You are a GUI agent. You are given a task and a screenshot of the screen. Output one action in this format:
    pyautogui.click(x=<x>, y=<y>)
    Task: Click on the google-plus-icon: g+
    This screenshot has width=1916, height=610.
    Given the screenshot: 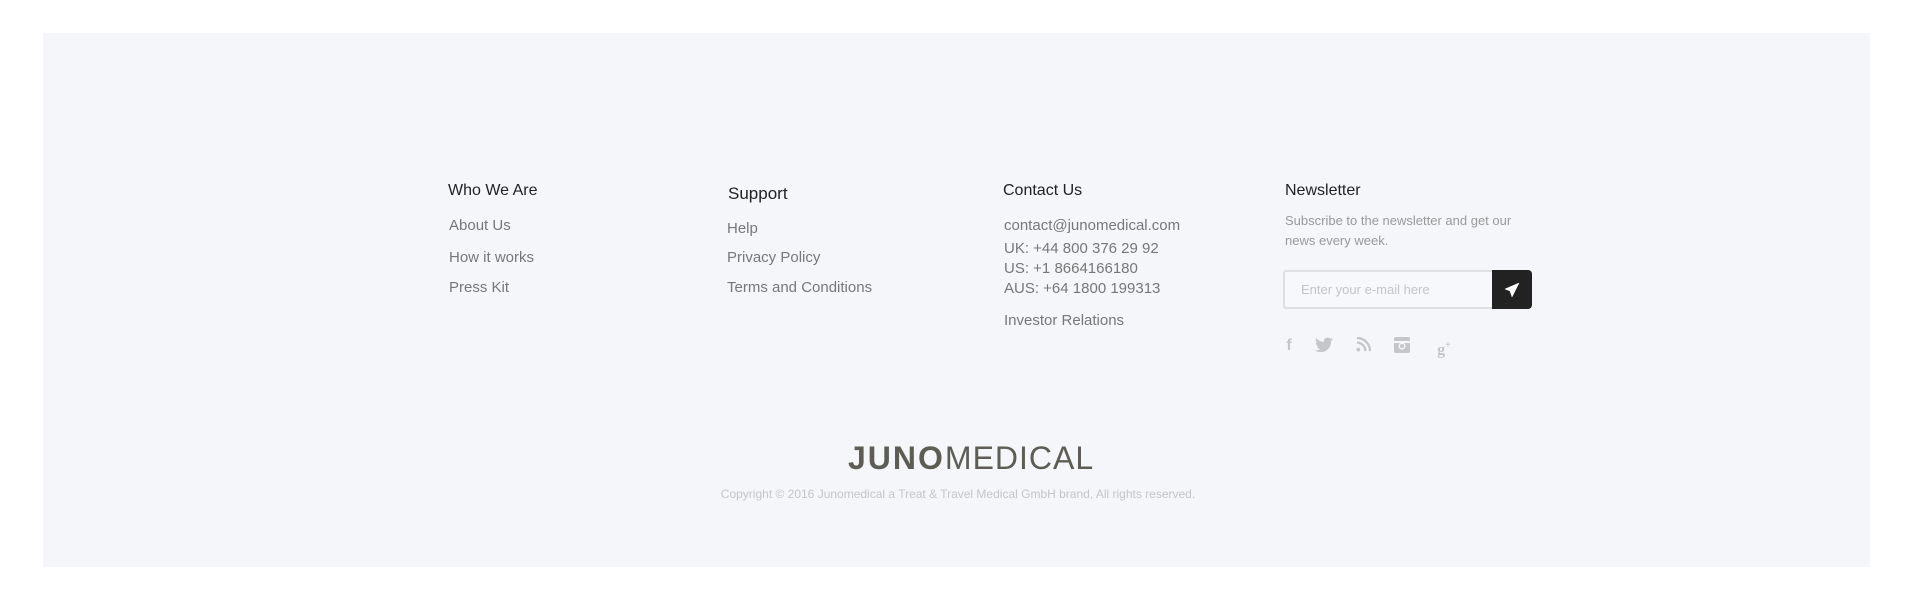 What is the action you would take?
    pyautogui.click(x=1444, y=347)
    